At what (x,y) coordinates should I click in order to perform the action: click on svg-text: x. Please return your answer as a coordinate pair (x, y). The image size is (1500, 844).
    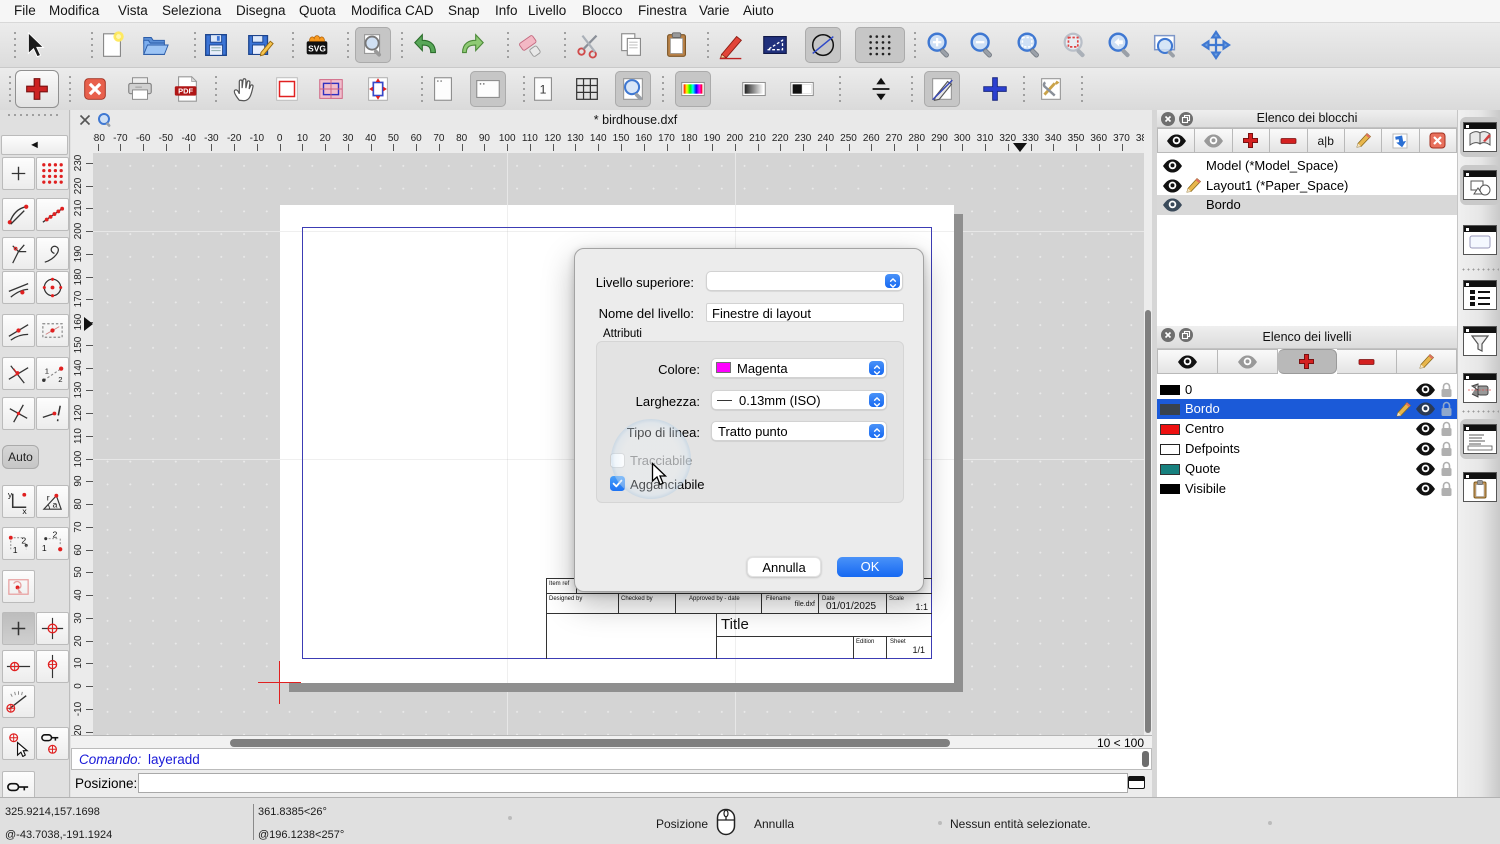
    Looking at the image, I should click on (24, 510).